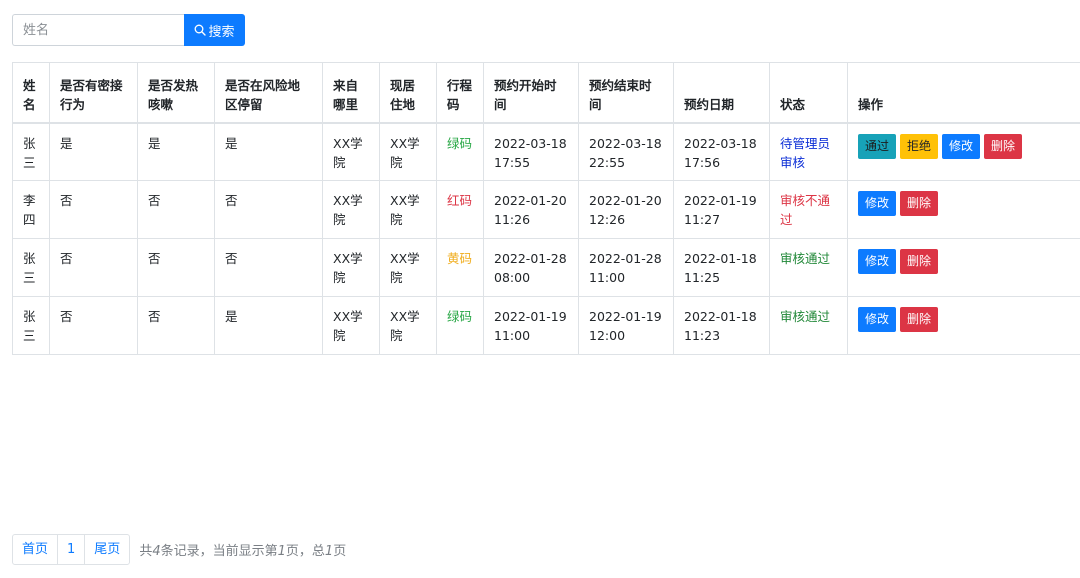 This screenshot has height=578, width=1080. What do you see at coordinates (156, 551) in the screenshot?
I see `total-records: 4` at bounding box center [156, 551].